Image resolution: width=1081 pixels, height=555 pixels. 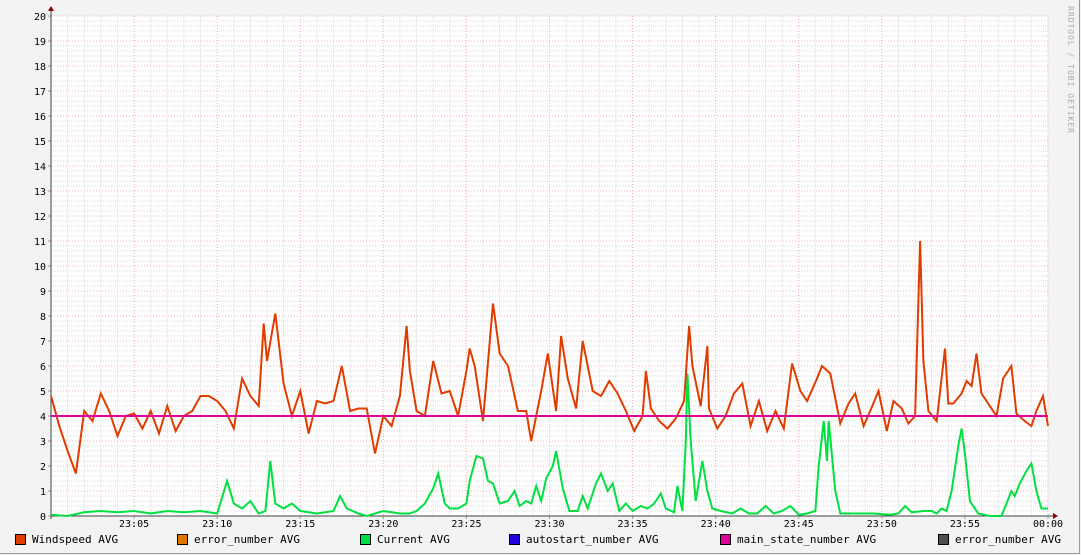 I want to click on y-tick-label: 16, so click(x=40, y=117).